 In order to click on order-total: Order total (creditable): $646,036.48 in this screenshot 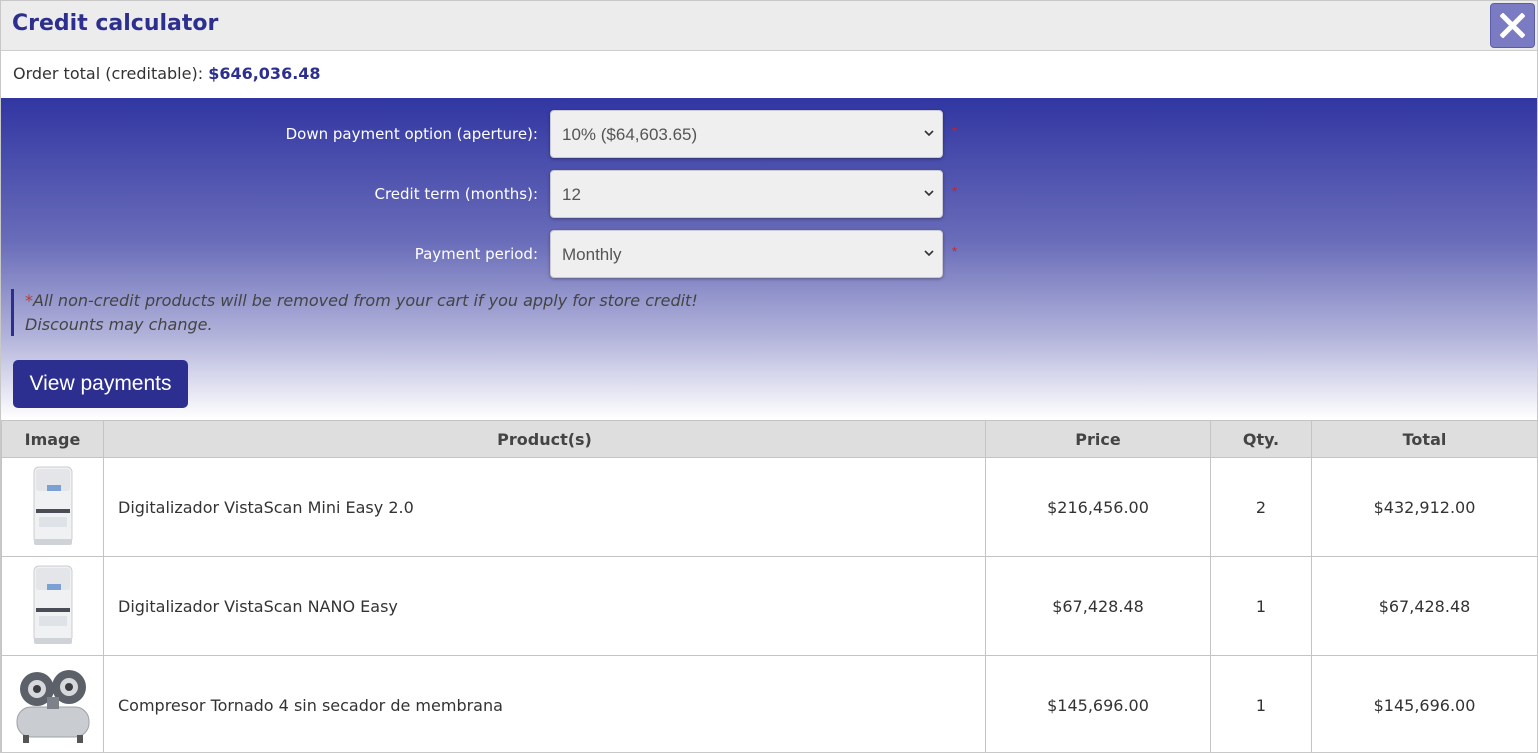, I will do `click(167, 73)`.